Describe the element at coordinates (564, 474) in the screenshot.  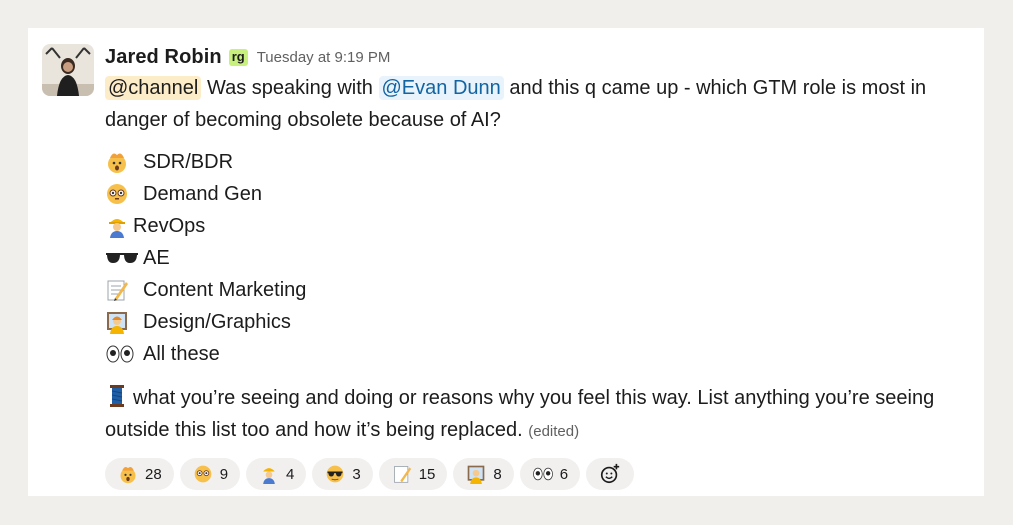
I see `reaction-count: 6` at that location.